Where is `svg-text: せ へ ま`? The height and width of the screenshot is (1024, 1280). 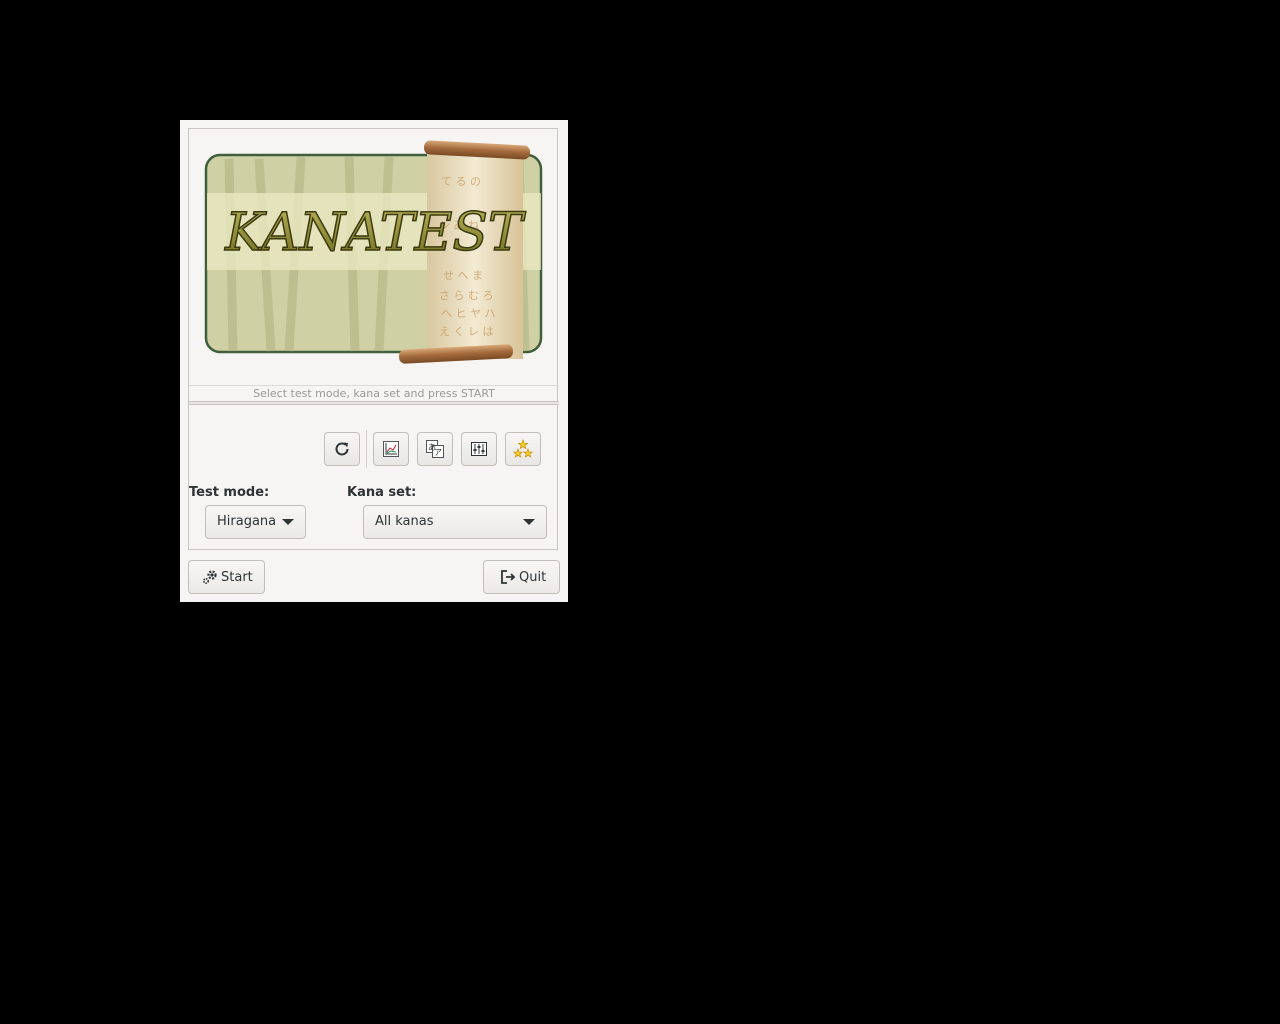
svg-text: せ へ ま is located at coordinates (463, 275).